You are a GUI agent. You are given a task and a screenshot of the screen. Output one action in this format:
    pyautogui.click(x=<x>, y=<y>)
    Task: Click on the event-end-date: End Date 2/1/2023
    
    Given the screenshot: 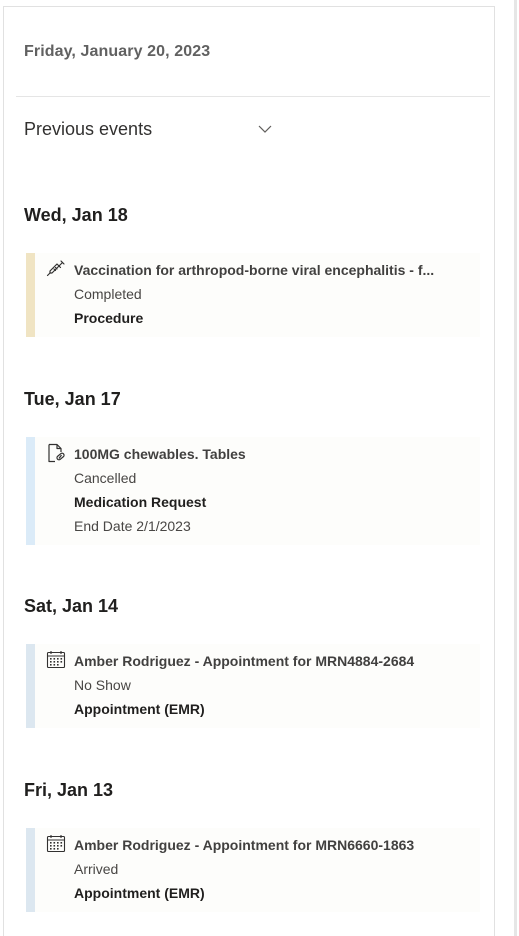 What is the action you would take?
    pyautogui.click(x=132, y=526)
    